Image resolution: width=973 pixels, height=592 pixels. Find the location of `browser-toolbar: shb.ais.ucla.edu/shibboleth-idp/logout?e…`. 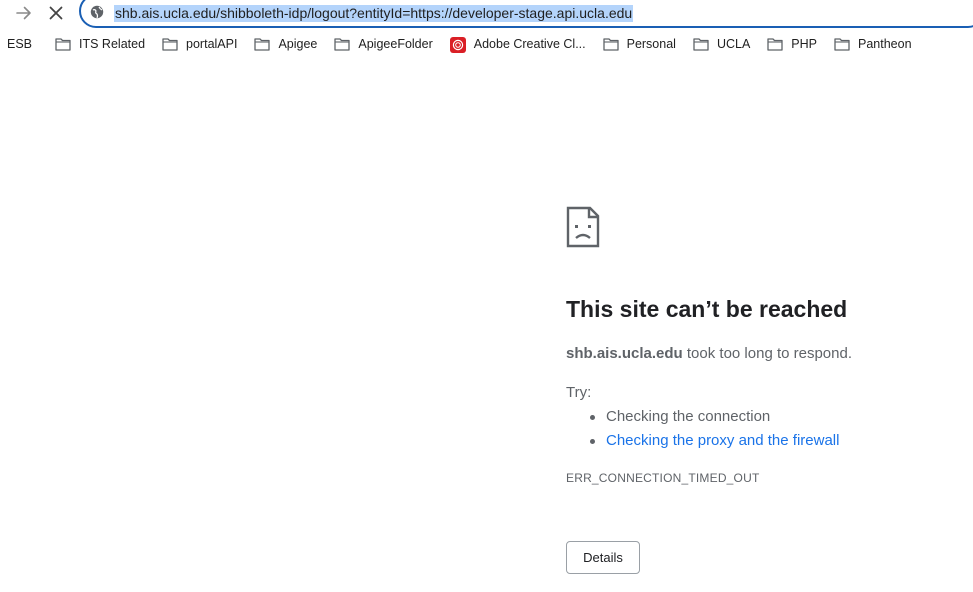

browser-toolbar: shb.ais.ucla.edu/shibboleth-idp/logout?e… is located at coordinates (486, 14).